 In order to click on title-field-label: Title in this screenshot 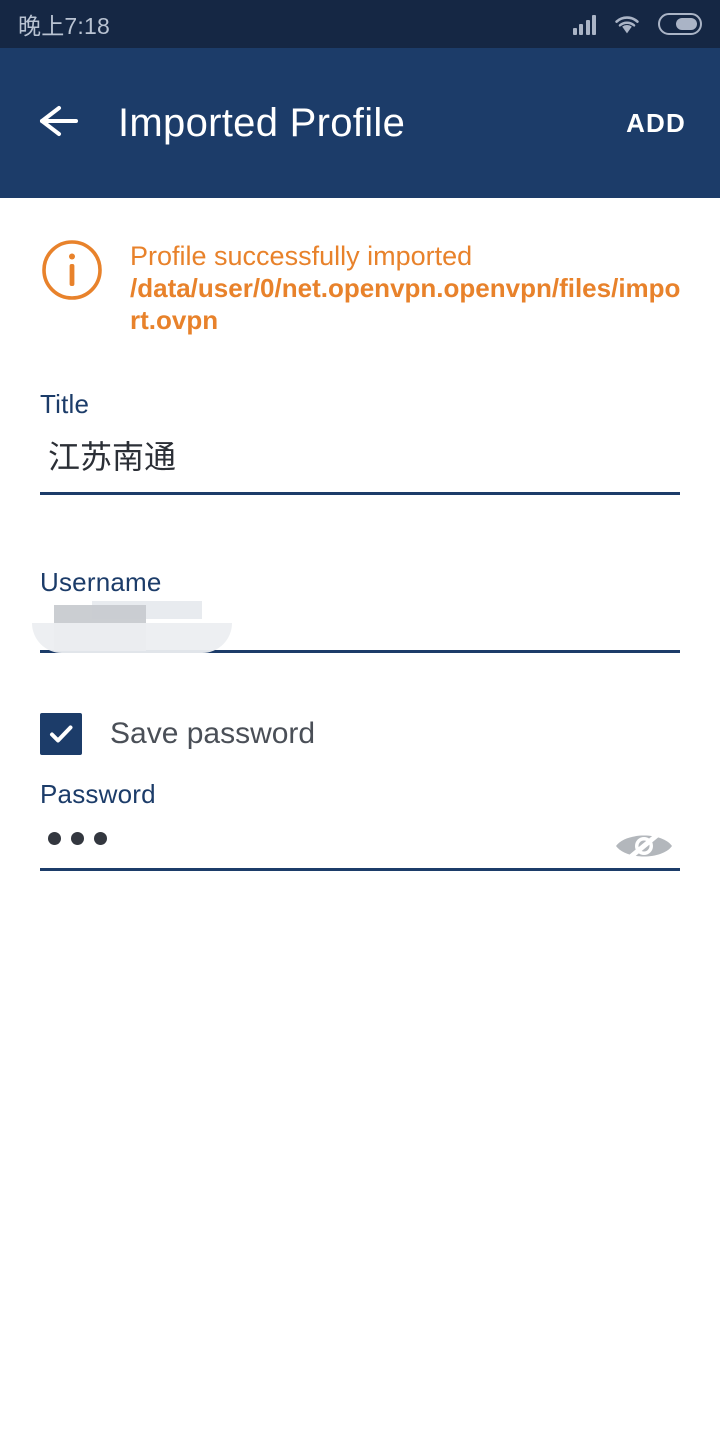, I will do `click(65, 403)`.